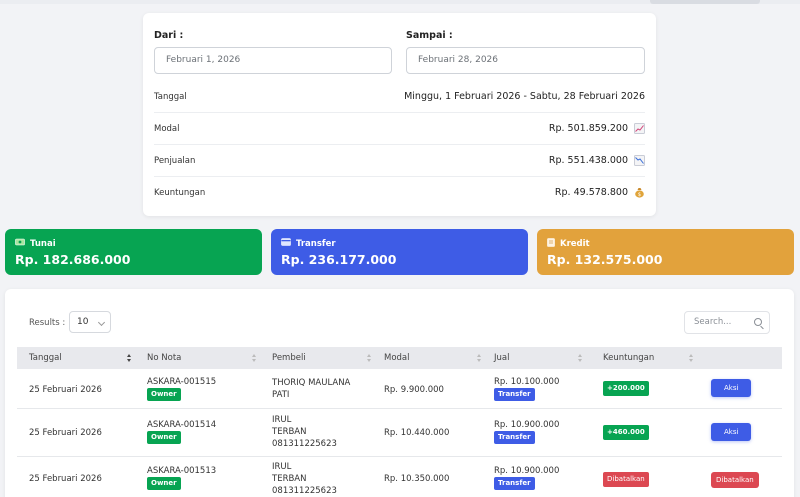  What do you see at coordinates (316, 243) in the screenshot?
I see `stat-label: Transfer` at bounding box center [316, 243].